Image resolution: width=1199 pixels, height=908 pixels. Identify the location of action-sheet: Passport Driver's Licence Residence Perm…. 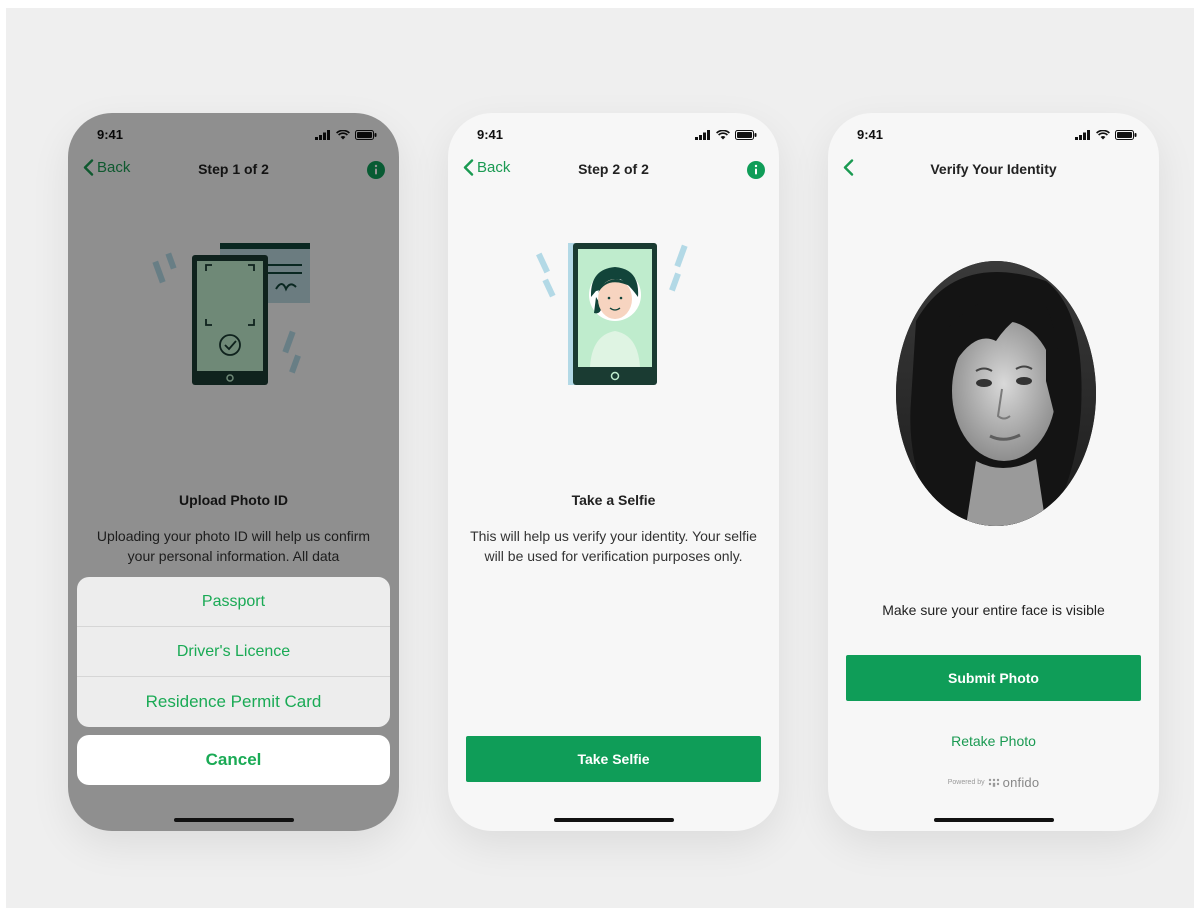
(233, 652).